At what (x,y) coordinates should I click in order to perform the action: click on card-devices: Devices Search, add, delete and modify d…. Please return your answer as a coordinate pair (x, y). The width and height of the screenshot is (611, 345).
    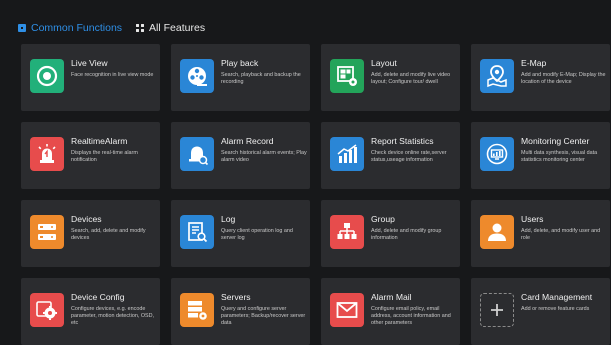
    Looking at the image, I should click on (90, 233).